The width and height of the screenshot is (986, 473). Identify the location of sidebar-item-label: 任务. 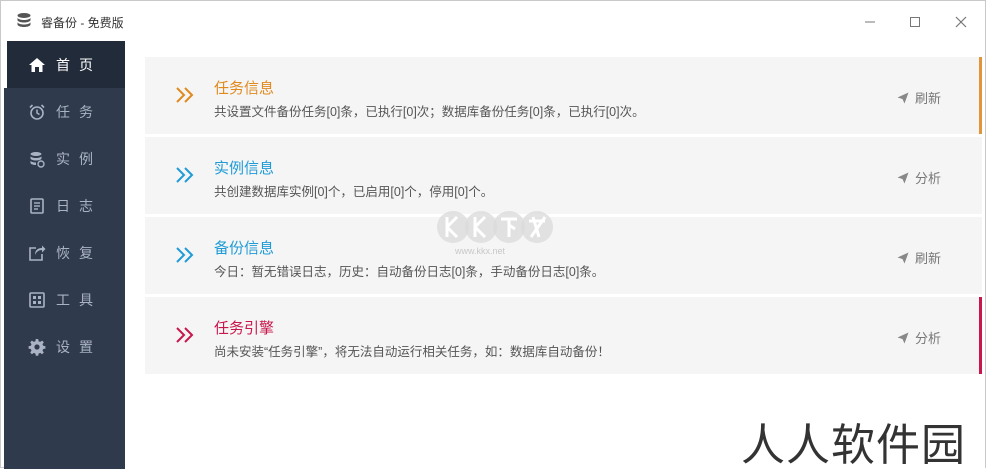
(79, 111).